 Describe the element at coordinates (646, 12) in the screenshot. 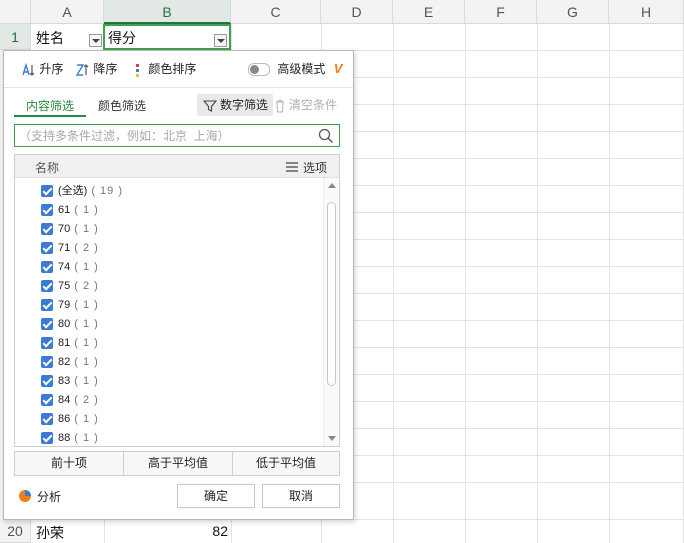

I see `column-header-h: H` at that location.